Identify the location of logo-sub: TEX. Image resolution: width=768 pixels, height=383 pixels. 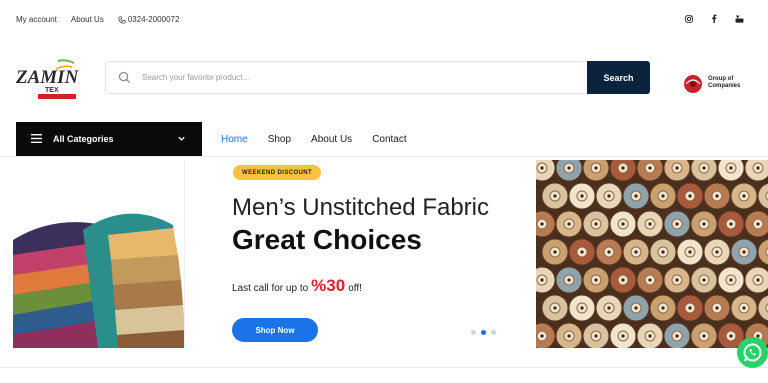
(52, 90).